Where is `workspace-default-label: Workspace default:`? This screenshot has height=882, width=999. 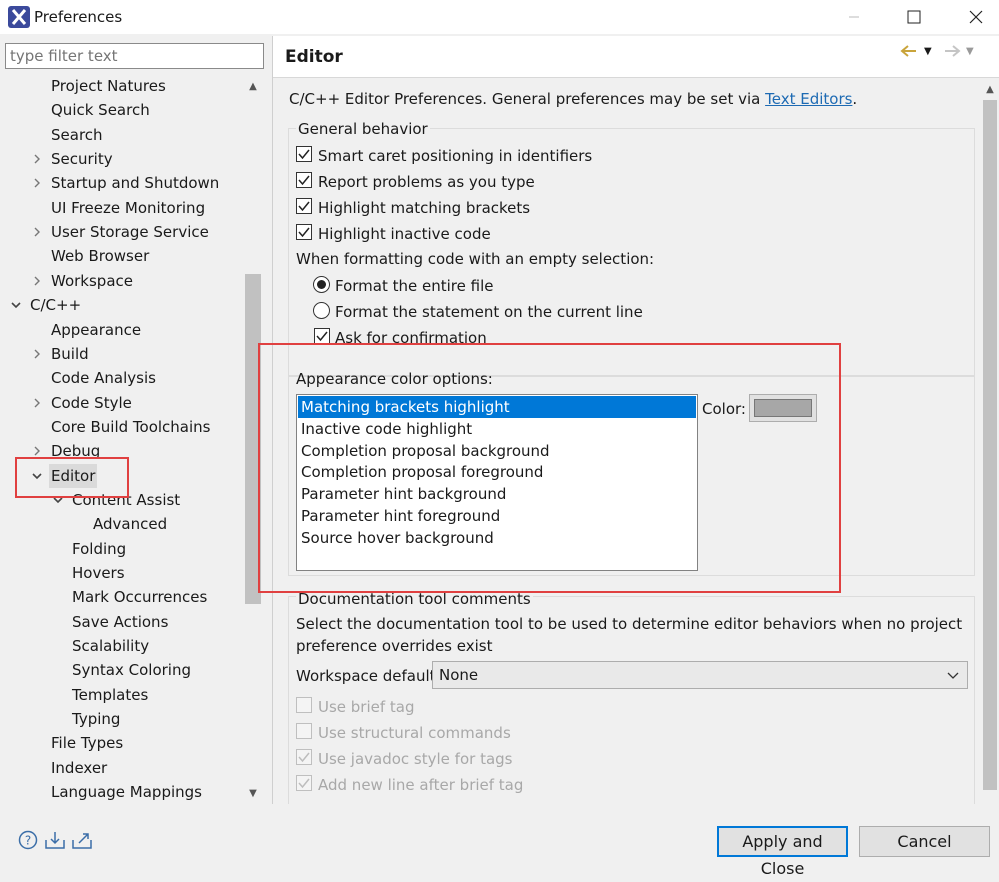 workspace-default-label: Workspace default: is located at coordinates (368, 676).